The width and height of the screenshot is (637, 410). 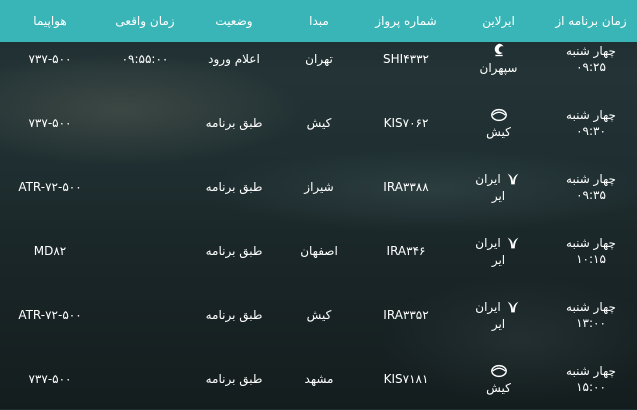 I want to click on scheduled-time: ۱۵:۰۰, so click(x=591, y=387).